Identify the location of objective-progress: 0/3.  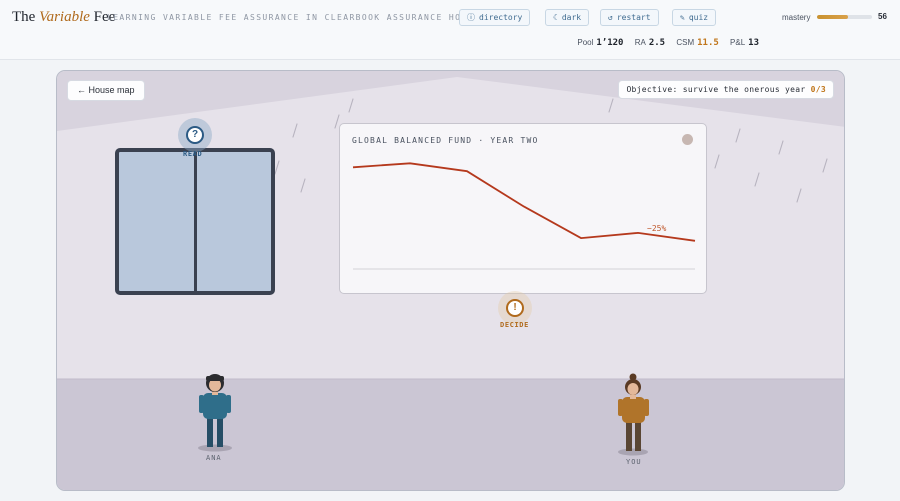
(818, 89).